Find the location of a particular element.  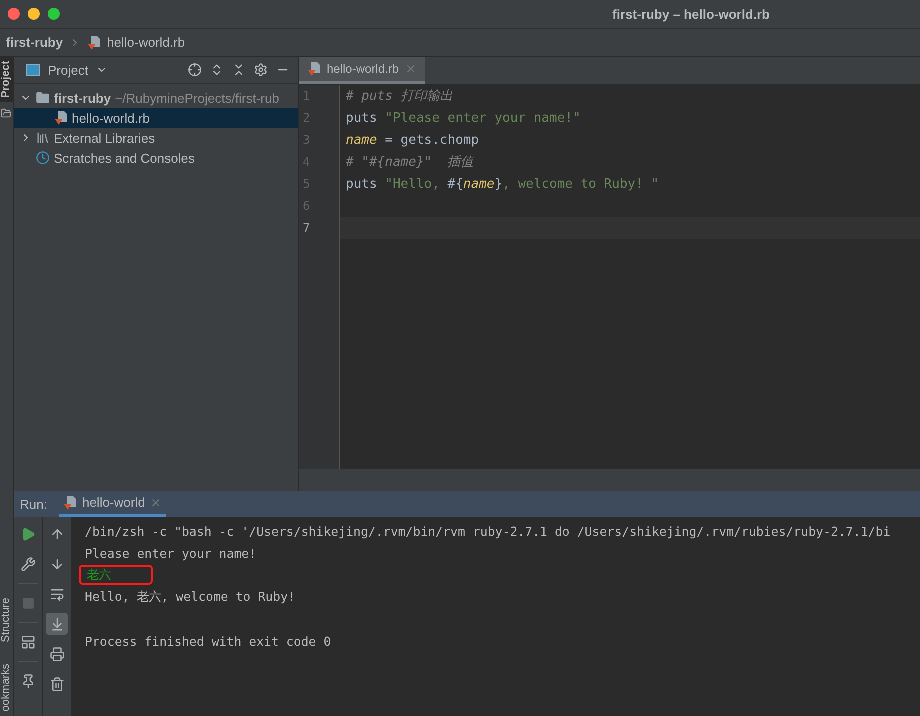

code-line: name = gets.chomp is located at coordinates (412, 140).